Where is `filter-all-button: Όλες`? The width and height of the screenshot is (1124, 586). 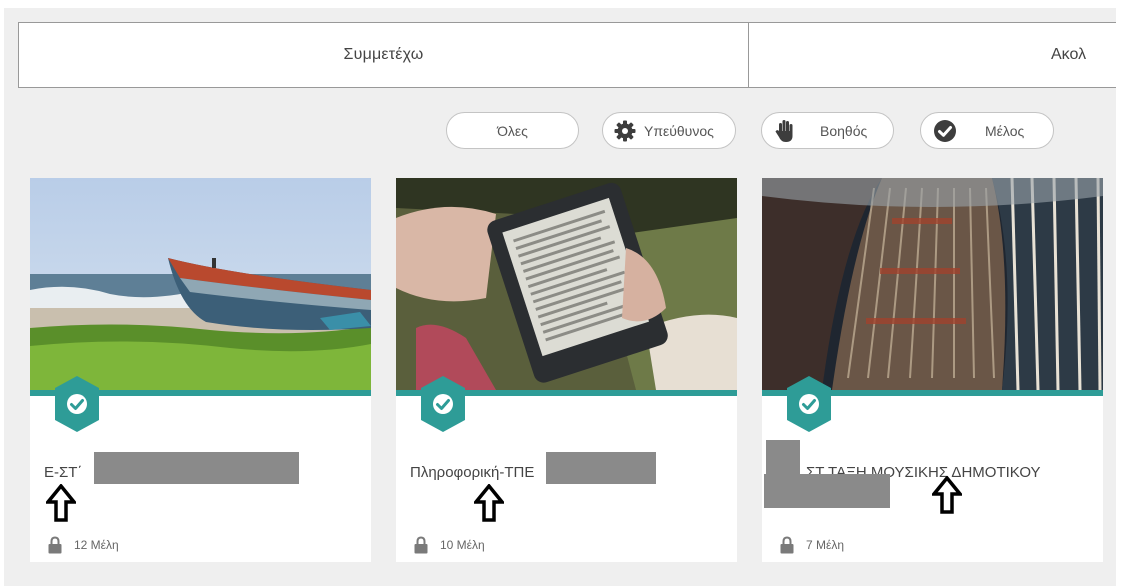 filter-all-button: Όλες is located at coordinates (512, 130).